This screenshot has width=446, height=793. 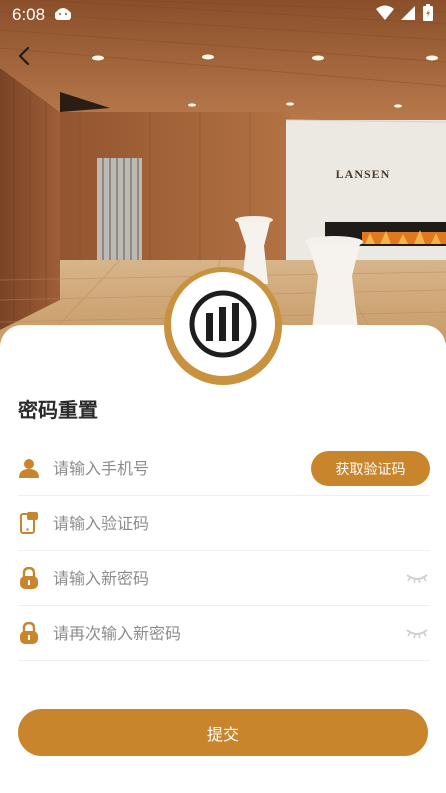 I want to click on back-button, so click(x=24, y=56).